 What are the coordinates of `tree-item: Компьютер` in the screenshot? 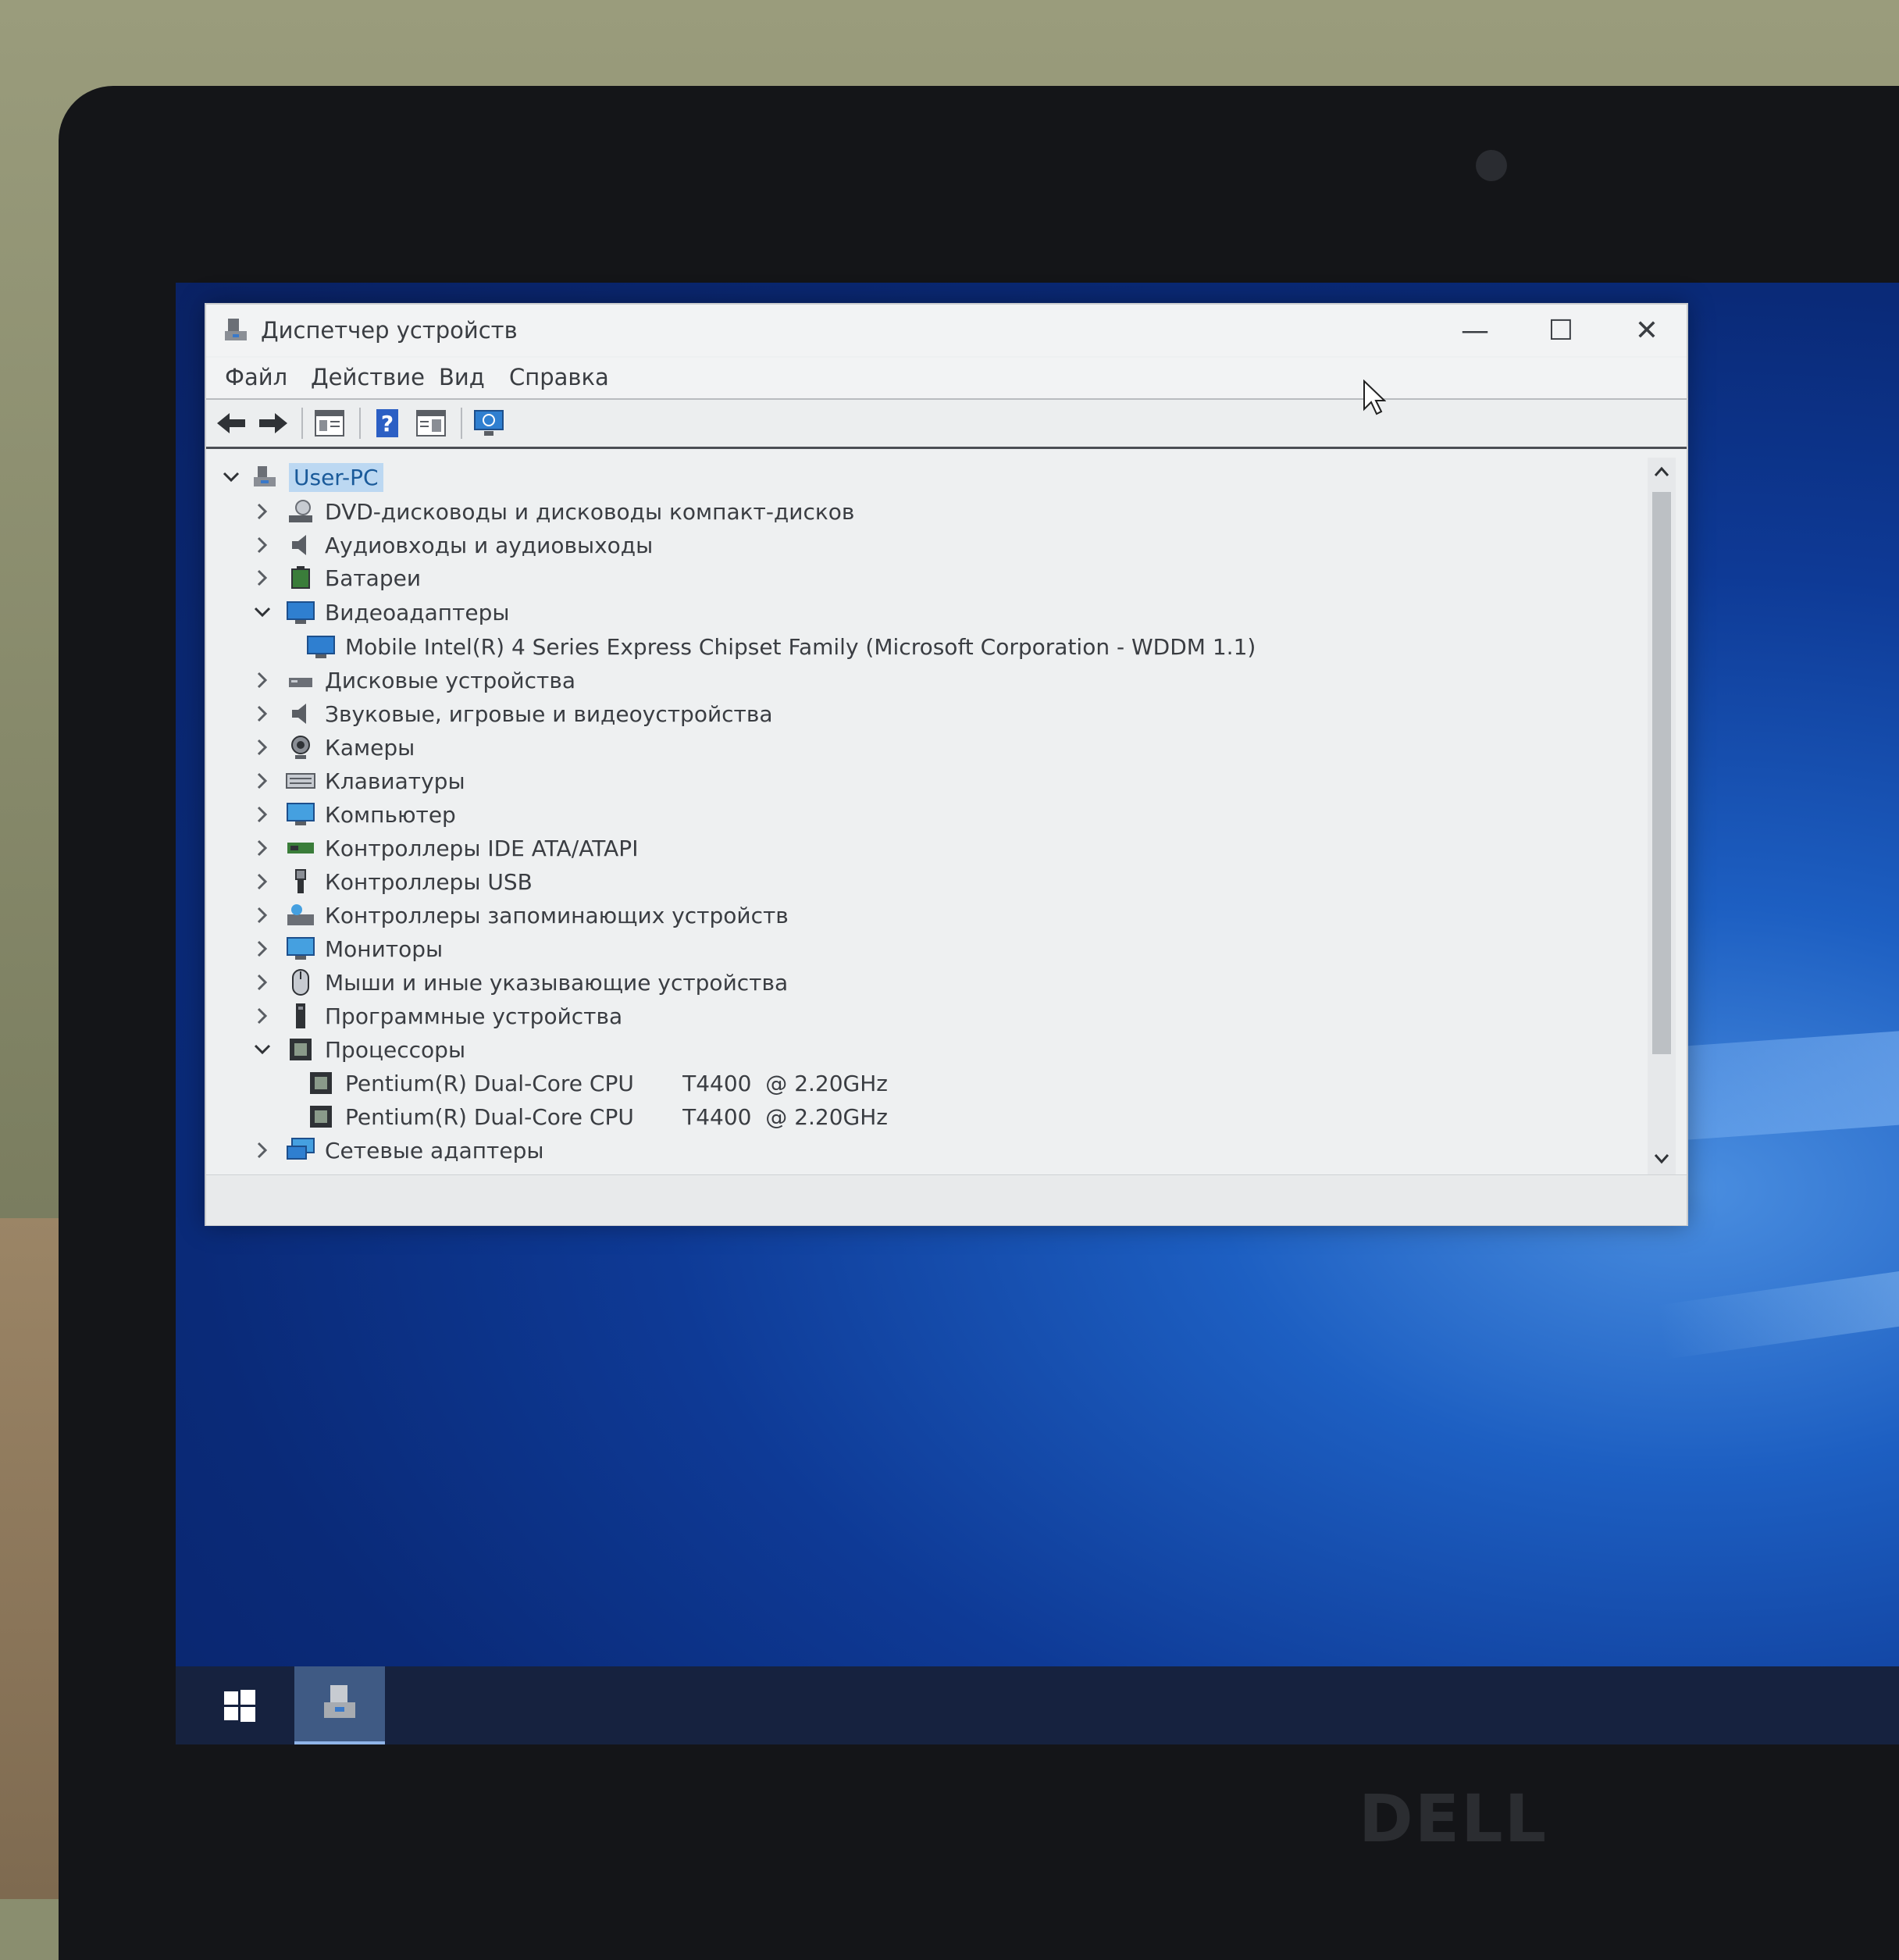 It's located at (355, 814).